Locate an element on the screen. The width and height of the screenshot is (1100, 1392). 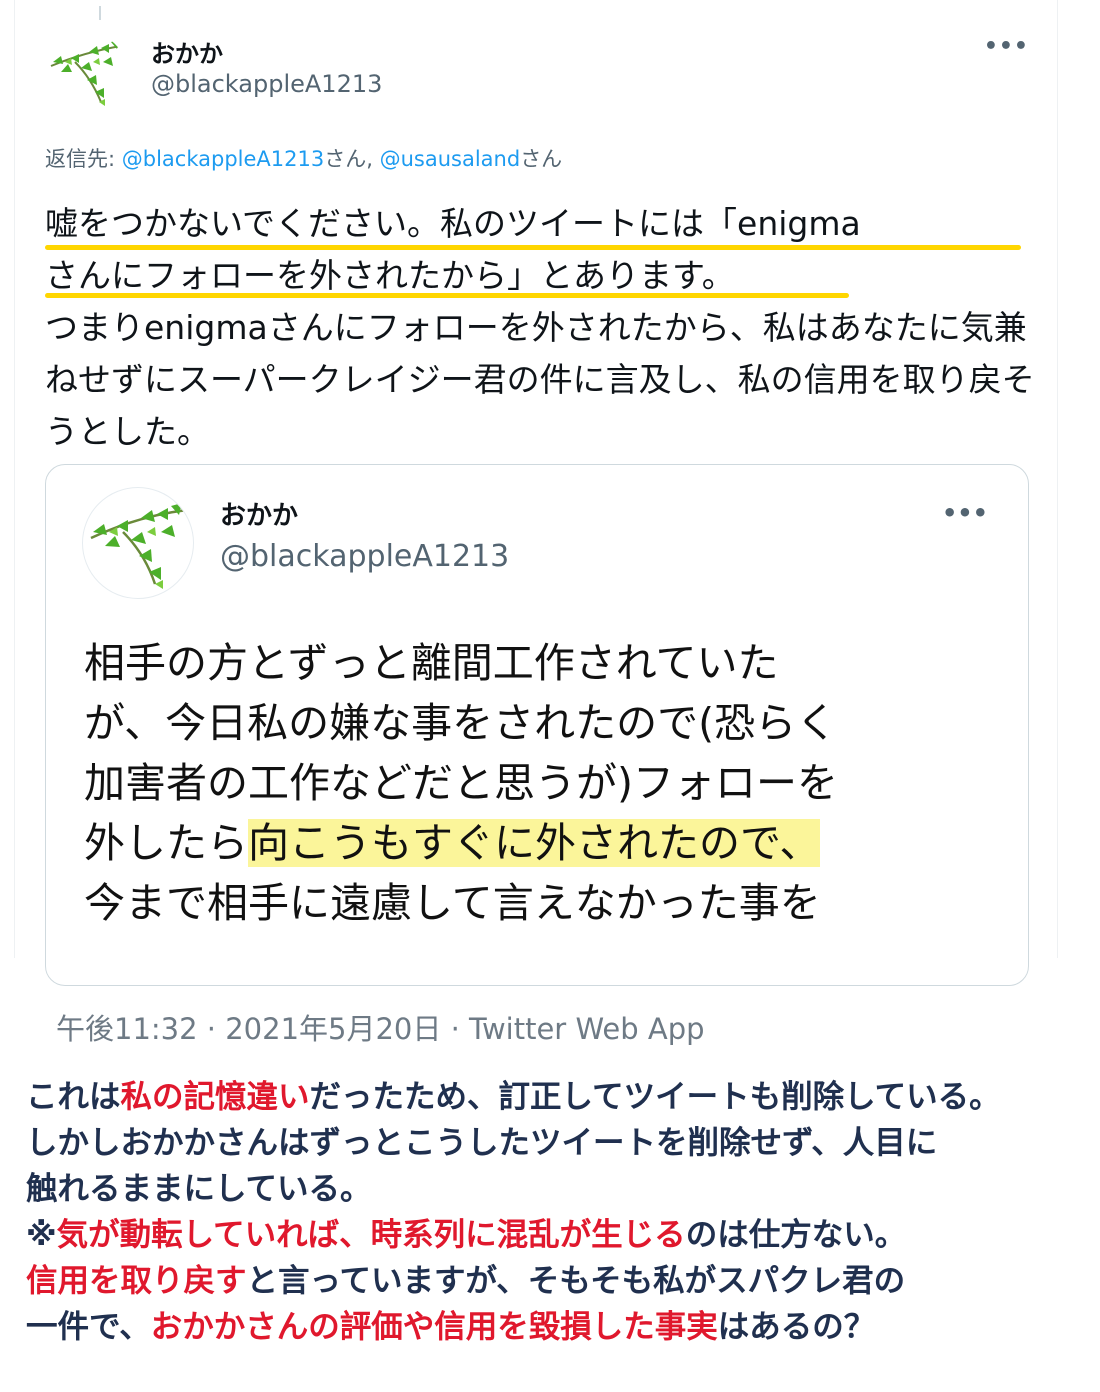
tweet-text-line: 嘘をつかないでください。私のツイートには「enigma is located at coordinates (453, 223).